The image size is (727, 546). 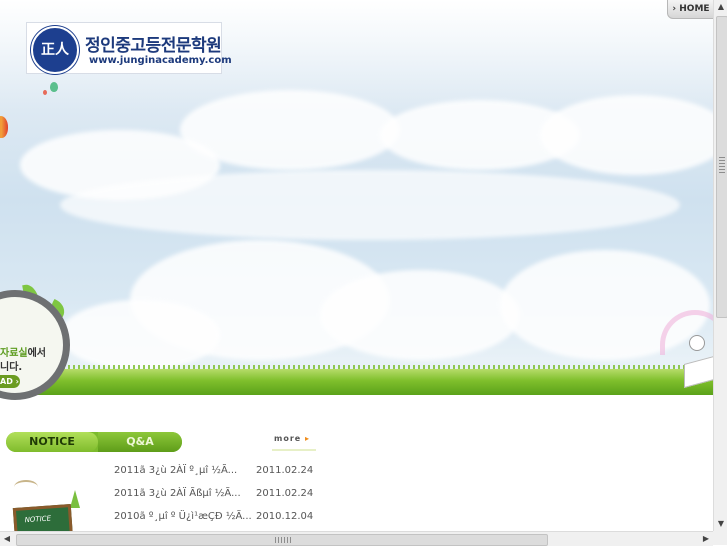 I want to click on tab-qa: Q&A, so click(x=140, y=442).